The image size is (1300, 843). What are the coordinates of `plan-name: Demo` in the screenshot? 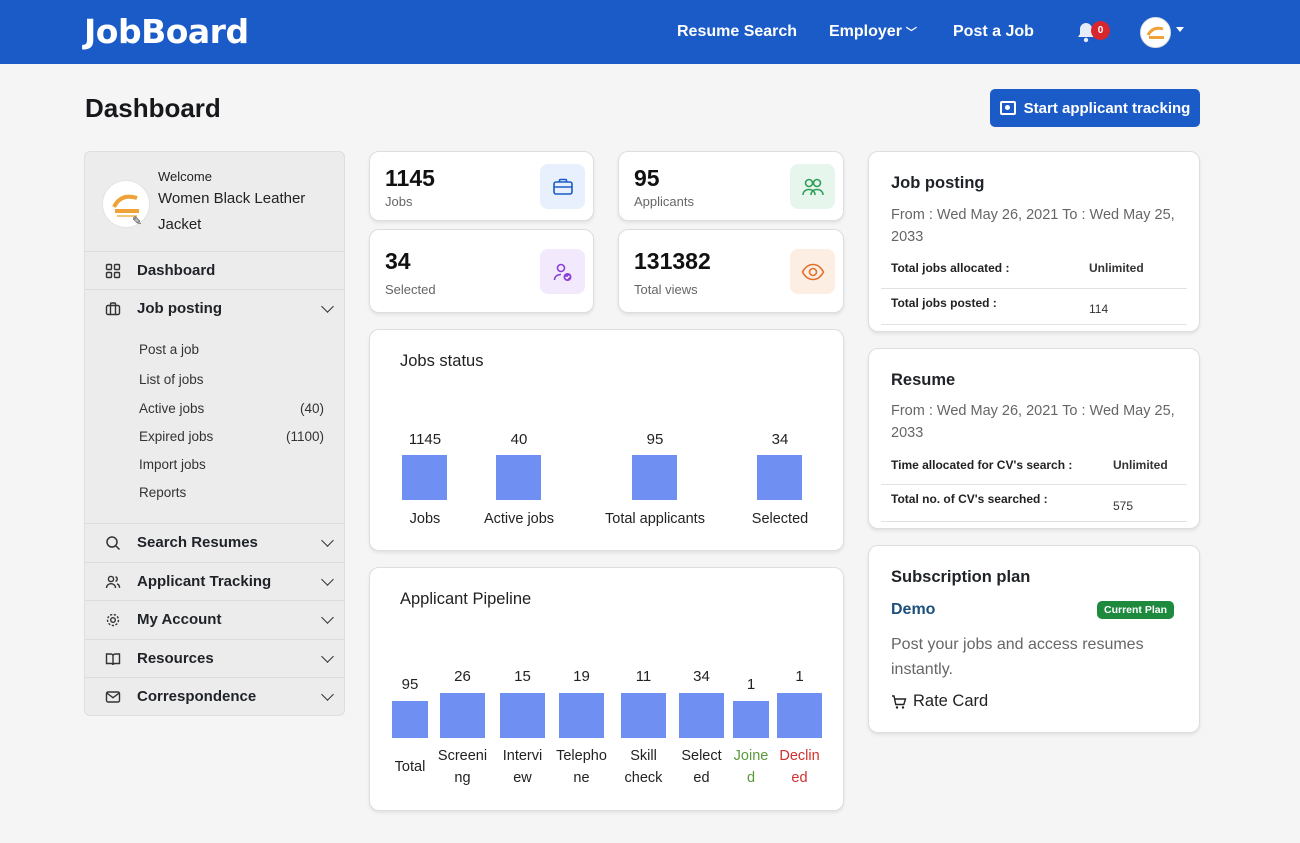 It's located at (913, 609).